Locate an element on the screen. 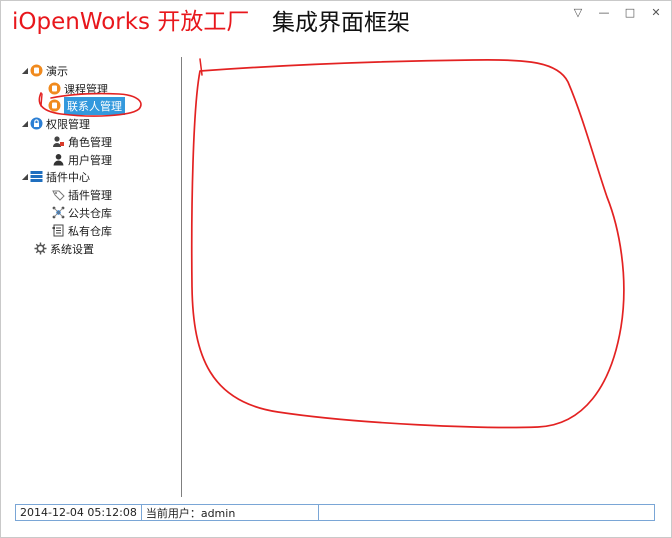 The width and height of the screenshot is (672, 538). tree-node-label: 用户管理 is located at coordinates (90, 160).